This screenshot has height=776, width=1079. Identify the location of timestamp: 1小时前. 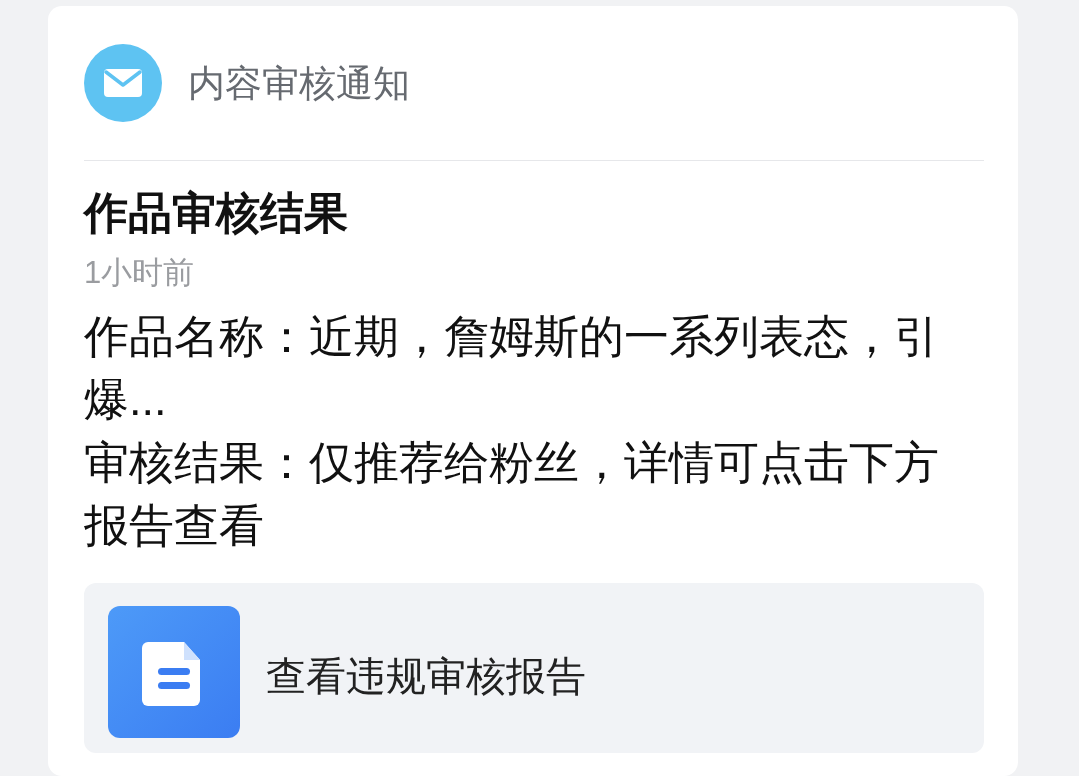
(140, 273).